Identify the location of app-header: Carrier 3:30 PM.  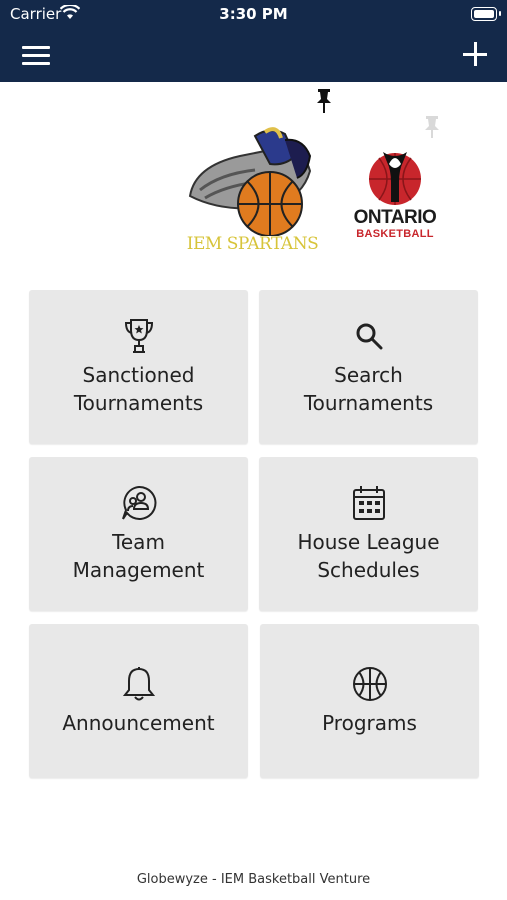
(253, 41).